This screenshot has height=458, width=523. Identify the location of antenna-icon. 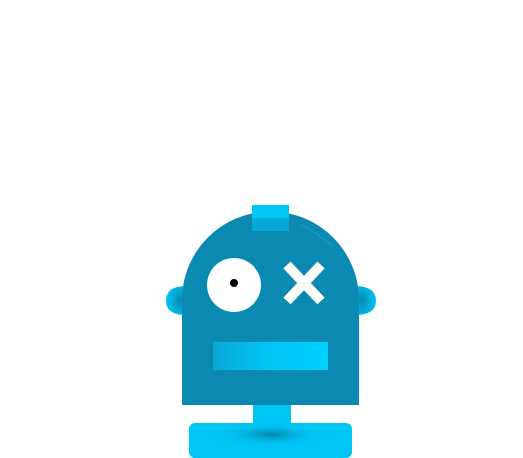
(270, 218).